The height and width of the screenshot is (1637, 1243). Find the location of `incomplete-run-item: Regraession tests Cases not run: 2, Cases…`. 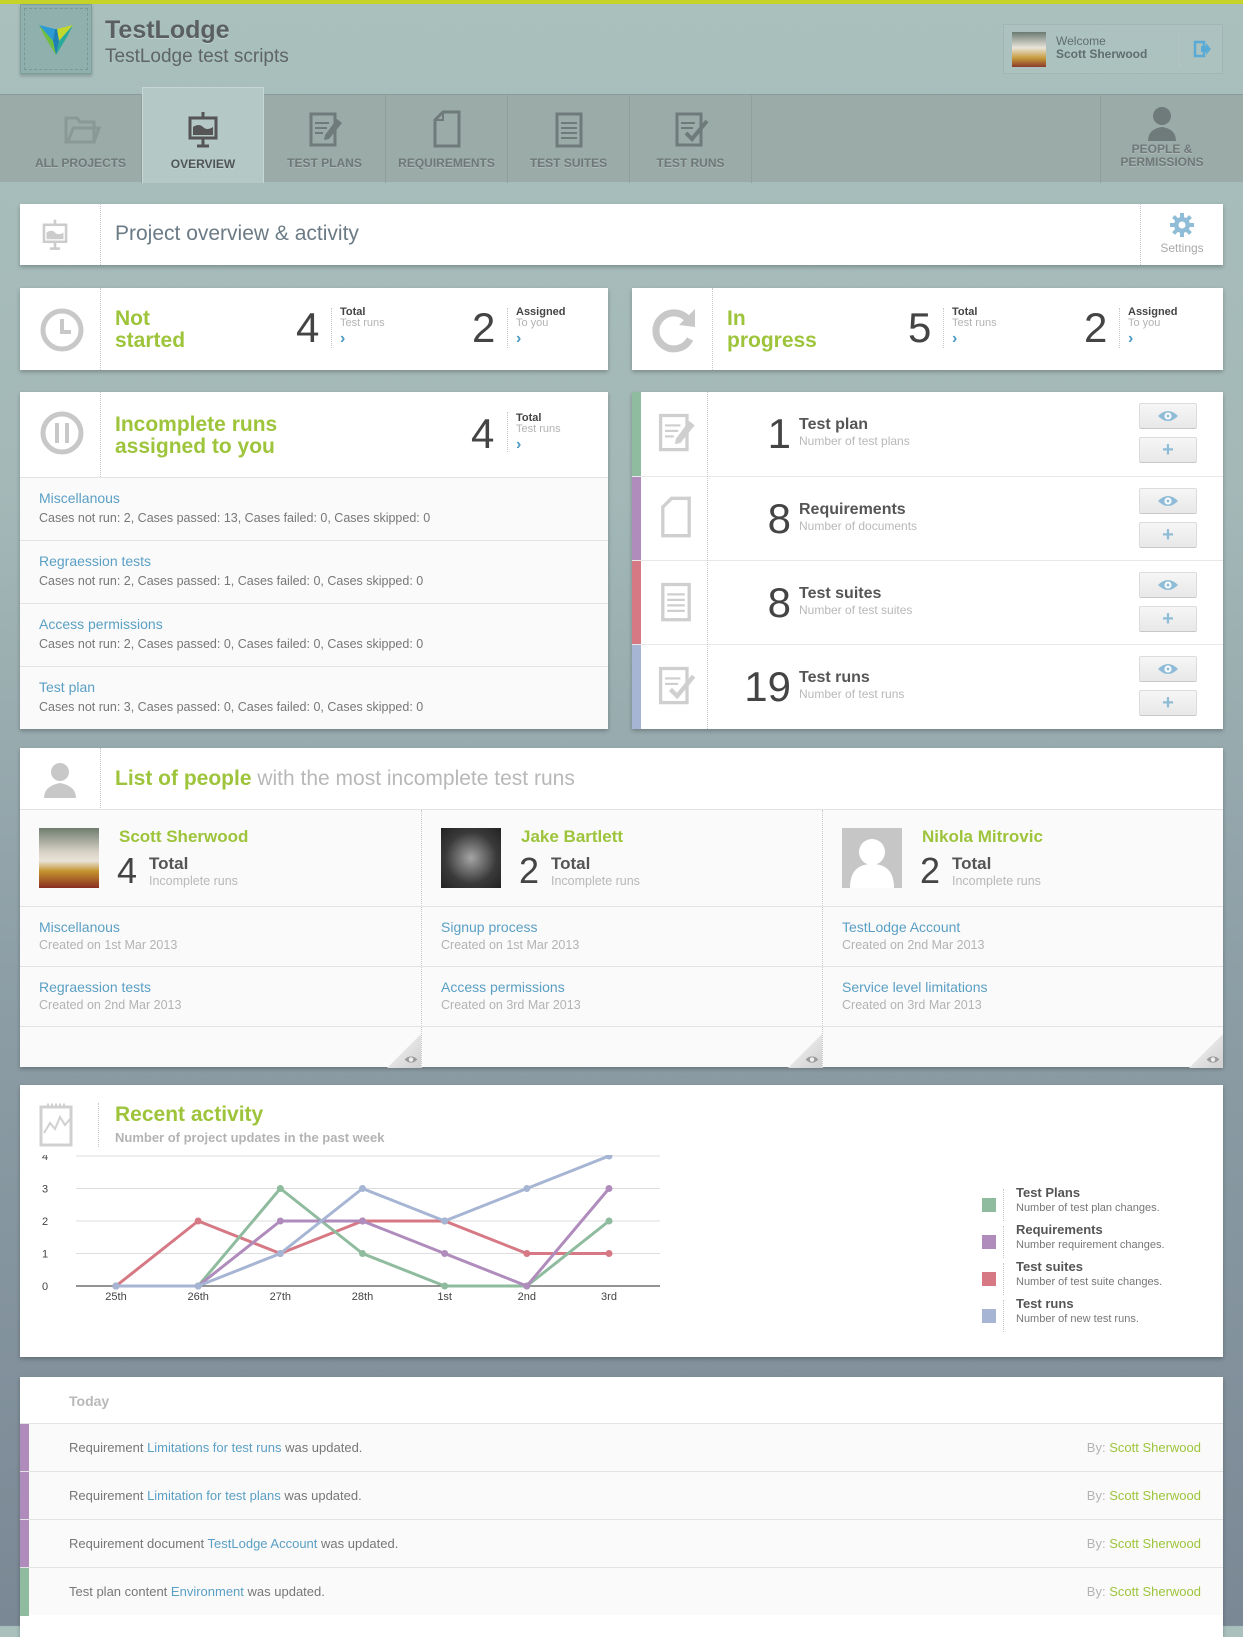

incomplete-run-item: Regraession tests Cases not run: 2, Cases… is located at coordinates (314, 571).